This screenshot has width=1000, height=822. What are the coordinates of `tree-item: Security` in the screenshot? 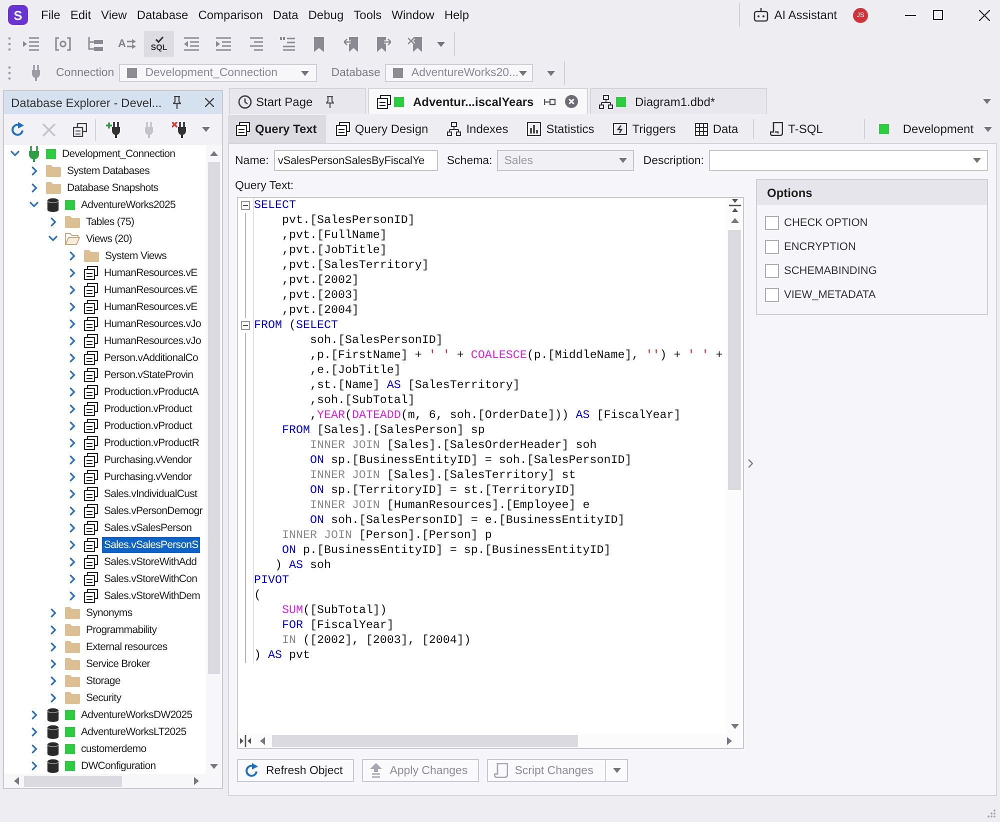 It's located at (104, 698).